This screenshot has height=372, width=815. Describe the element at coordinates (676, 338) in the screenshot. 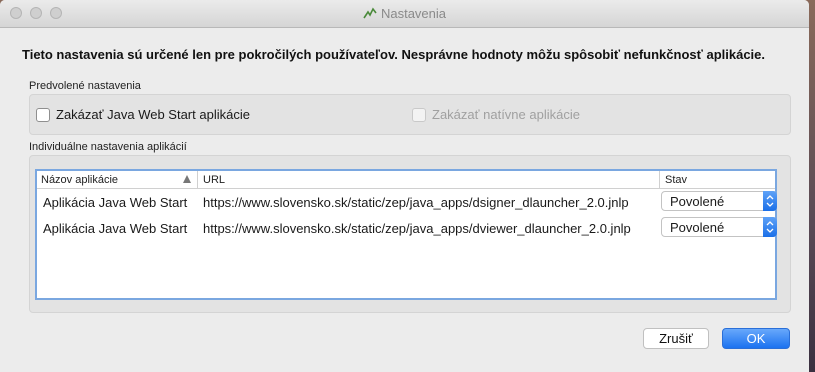

I see `cancel-button: Zrušiť` at that location.